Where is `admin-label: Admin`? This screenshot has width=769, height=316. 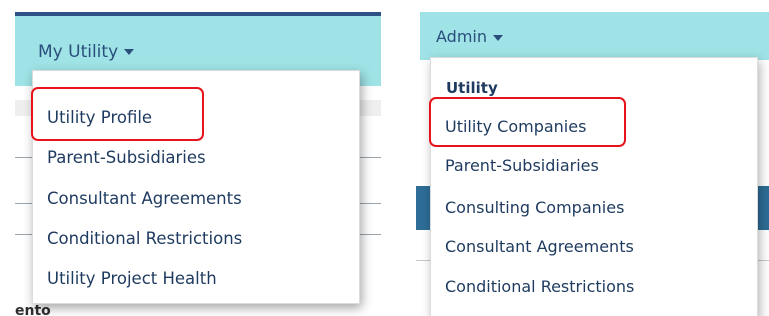 admin-label: Admin is located at coordinates (461, 36).